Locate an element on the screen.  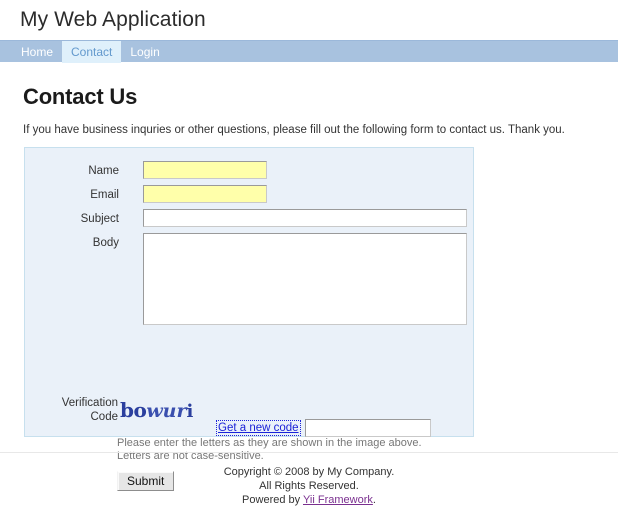
nav-link-login: Login is located at coordinates (144, 52).